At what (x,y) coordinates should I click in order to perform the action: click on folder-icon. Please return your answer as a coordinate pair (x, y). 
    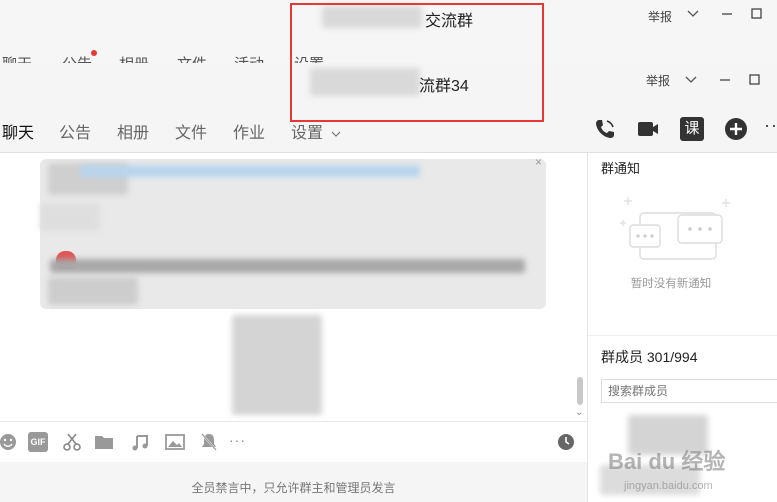
    Looking at the image, I should click on (104, 442).